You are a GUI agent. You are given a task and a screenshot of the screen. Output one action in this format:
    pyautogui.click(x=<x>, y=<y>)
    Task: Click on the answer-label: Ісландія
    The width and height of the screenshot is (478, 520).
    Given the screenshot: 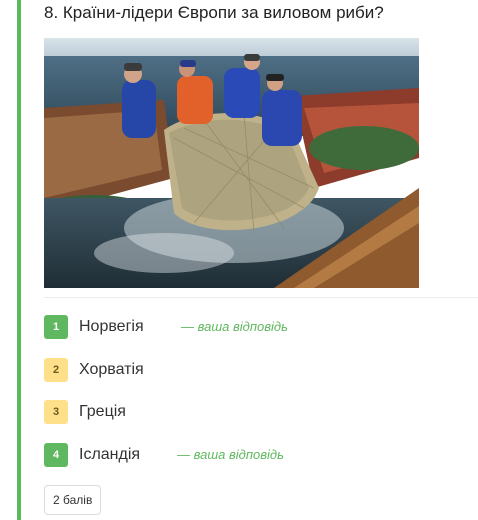 What is the action you would take?
    pyautogui.click(x=110, y=454)
    